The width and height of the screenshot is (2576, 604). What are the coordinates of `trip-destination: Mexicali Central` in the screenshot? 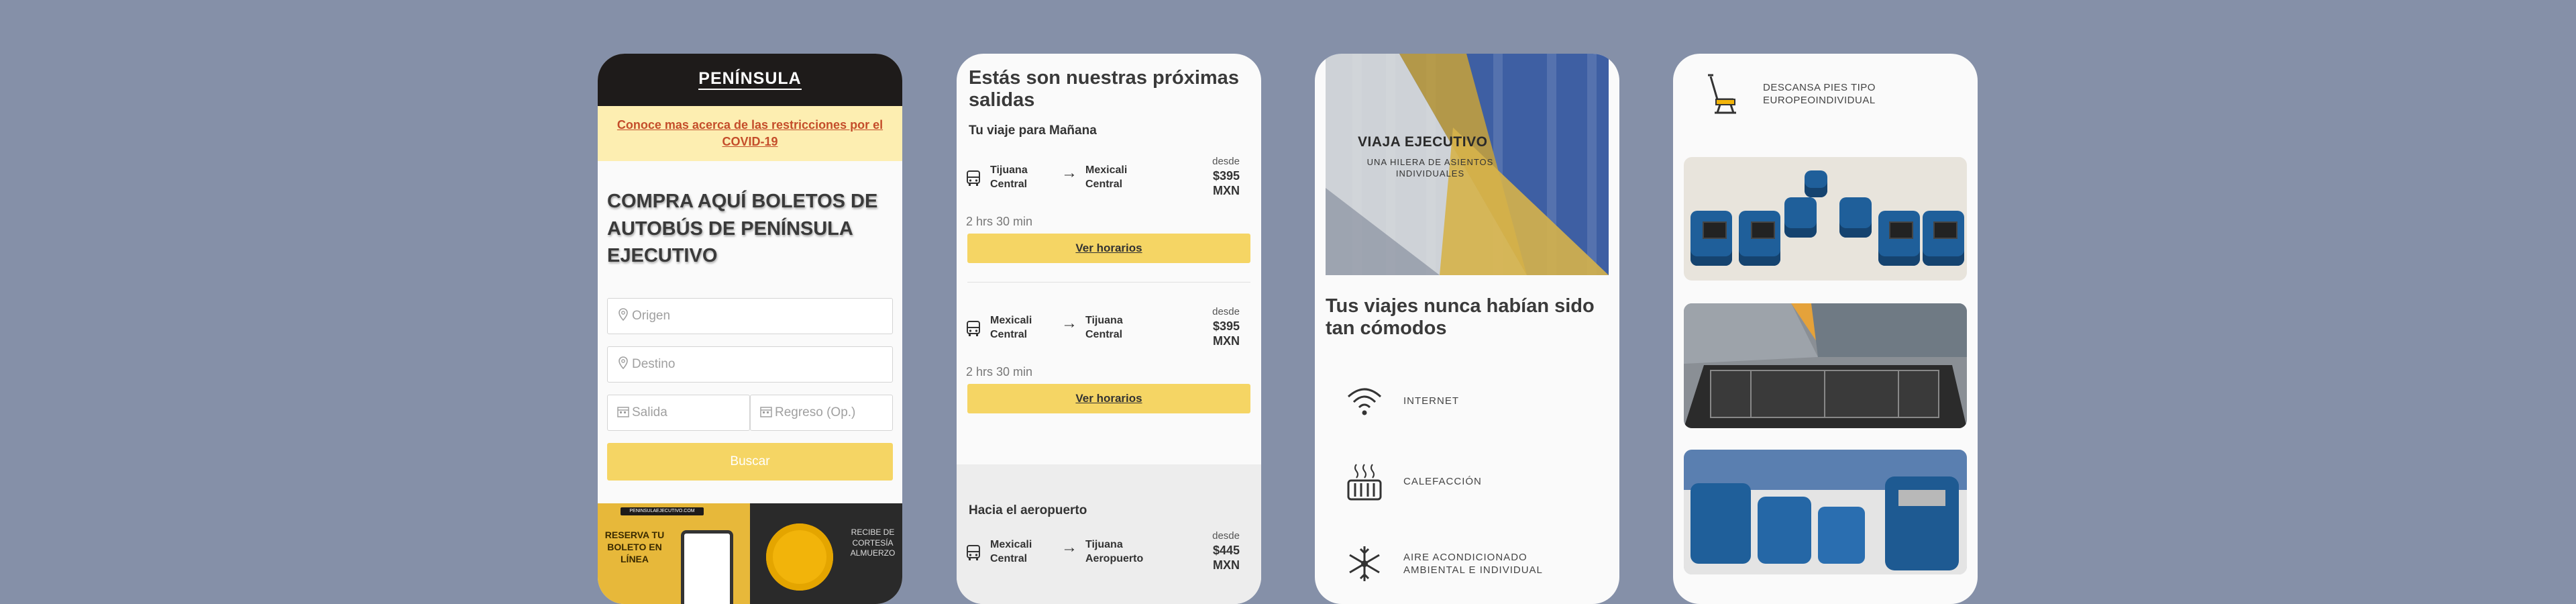 It's located at (1106, 177).